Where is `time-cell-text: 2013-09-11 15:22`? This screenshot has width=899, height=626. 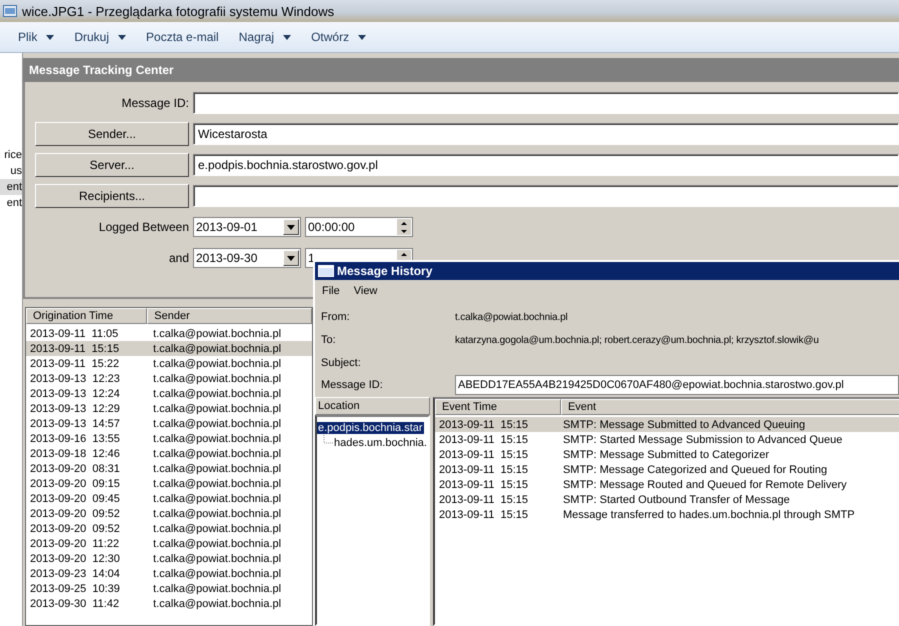 time-cell-text: 2013-09-11 15:22 is located at coordinates (74, 364).